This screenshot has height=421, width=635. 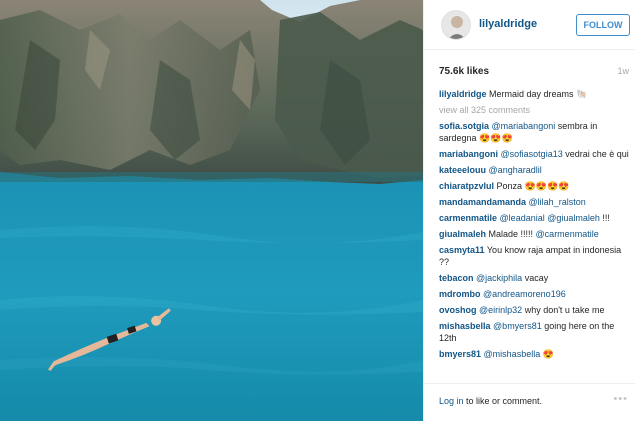 I want to click on comment-item: bmyers81 @mishasbella 😍, so click(x=534, y=354).